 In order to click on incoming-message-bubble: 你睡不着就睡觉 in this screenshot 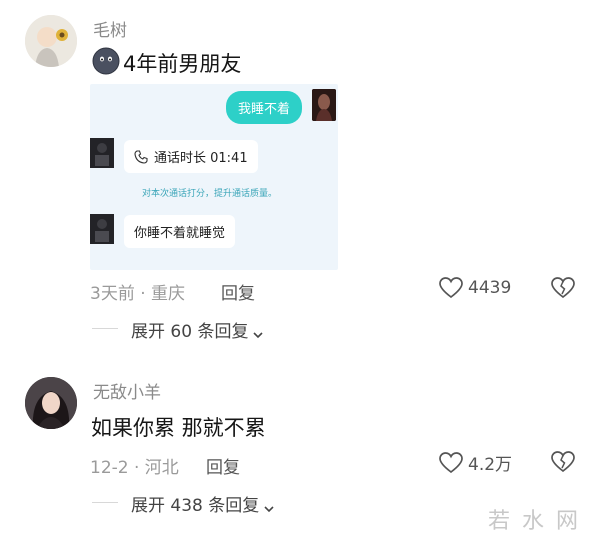, I will do `click(180, 231)`.